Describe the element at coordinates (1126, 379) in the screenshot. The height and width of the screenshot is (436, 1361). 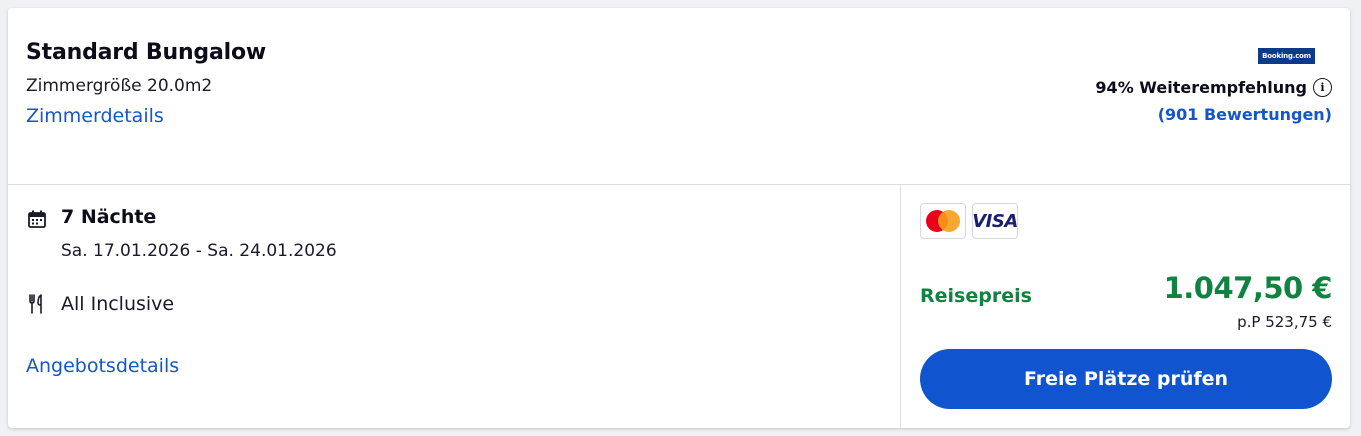
I see `check-availability-button: Freie Plätze prüfen` at that location.